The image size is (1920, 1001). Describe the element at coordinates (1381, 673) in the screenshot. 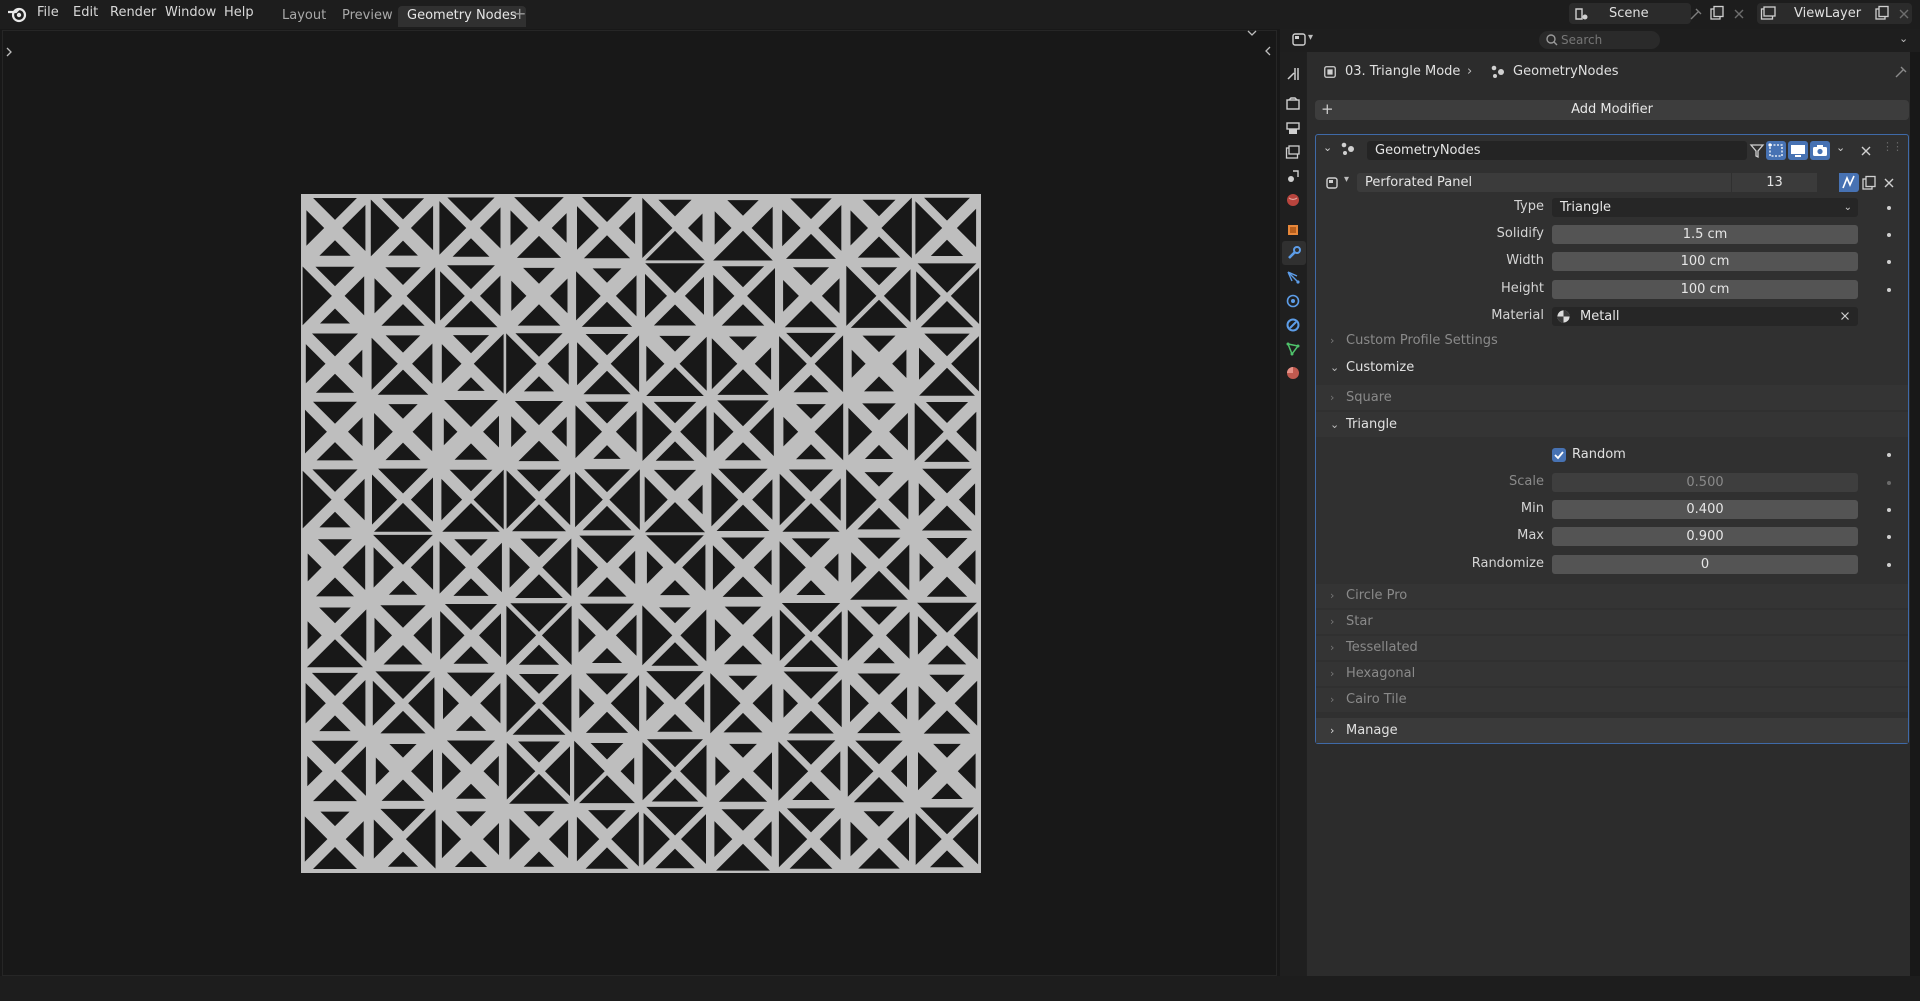

I see `hexagonal-label: Hexagonal` at that location.